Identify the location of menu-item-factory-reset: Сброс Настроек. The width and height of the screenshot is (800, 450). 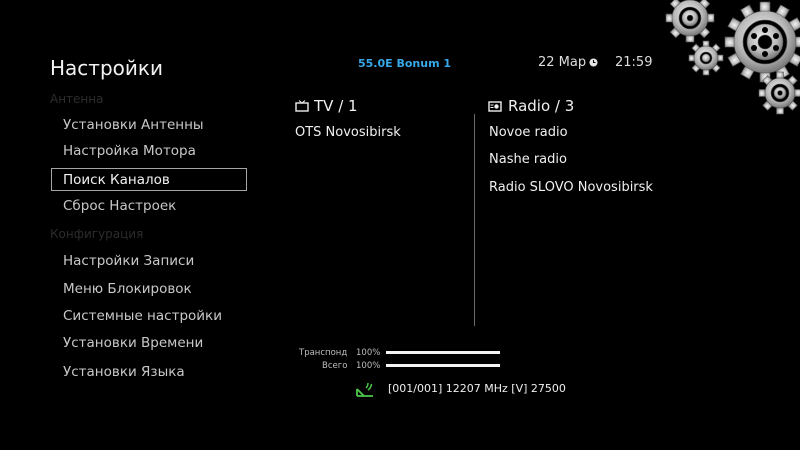
(119, 206).